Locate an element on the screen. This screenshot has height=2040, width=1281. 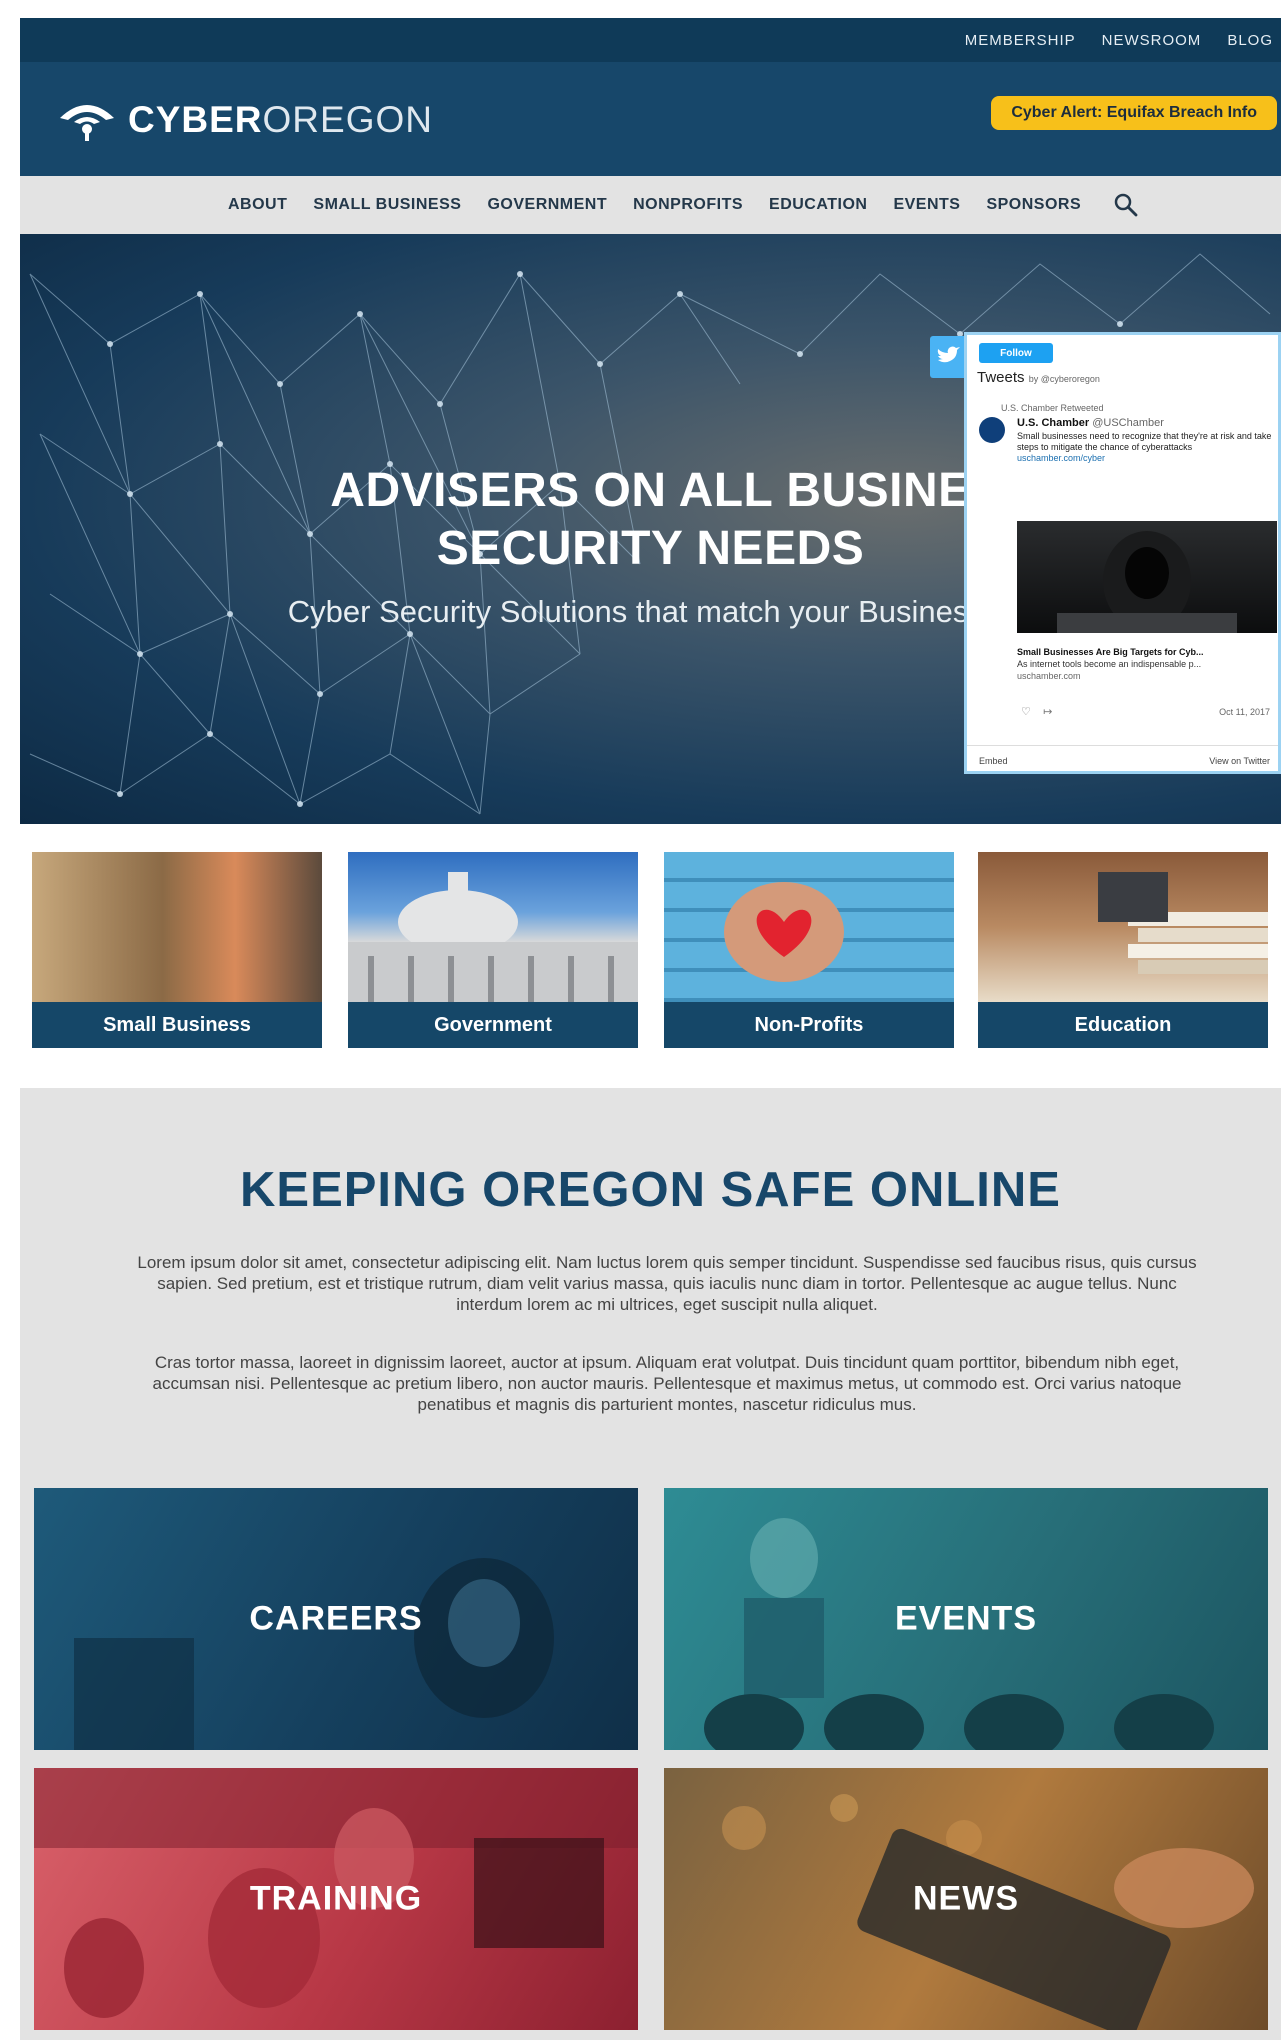
card-label: Non-Profits is located at coordinates (809, 1025).